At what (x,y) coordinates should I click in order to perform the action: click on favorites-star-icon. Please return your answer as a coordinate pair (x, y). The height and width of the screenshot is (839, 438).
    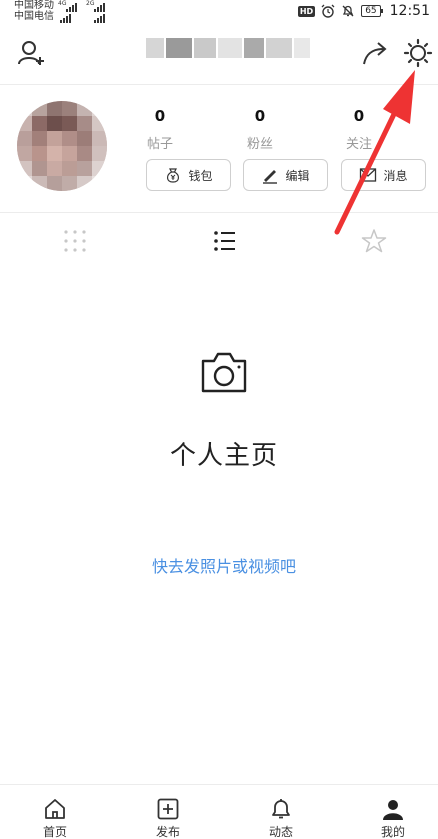
    Looking at the image, I should click on (374, 241).